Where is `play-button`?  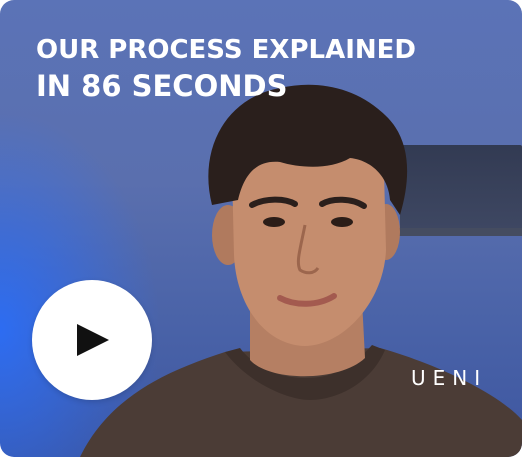
play-button is located at coordinates (92, 340).